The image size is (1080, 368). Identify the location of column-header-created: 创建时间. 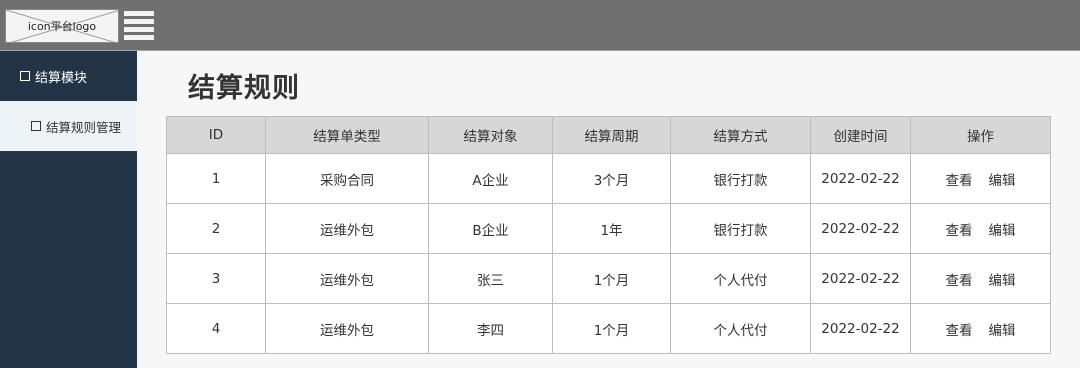
(860, 135).